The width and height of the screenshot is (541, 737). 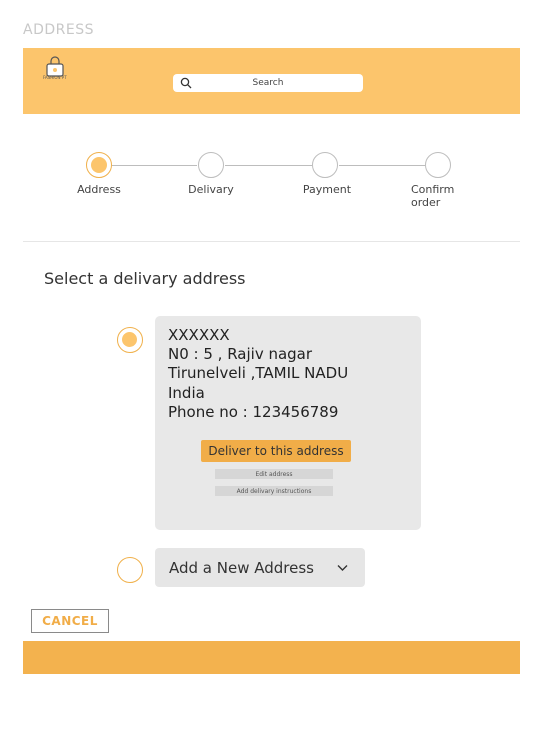 What do you see at coordinates (186, 392) in the screenshot?
I see `address-country: India` at bounding box center [186, 392].